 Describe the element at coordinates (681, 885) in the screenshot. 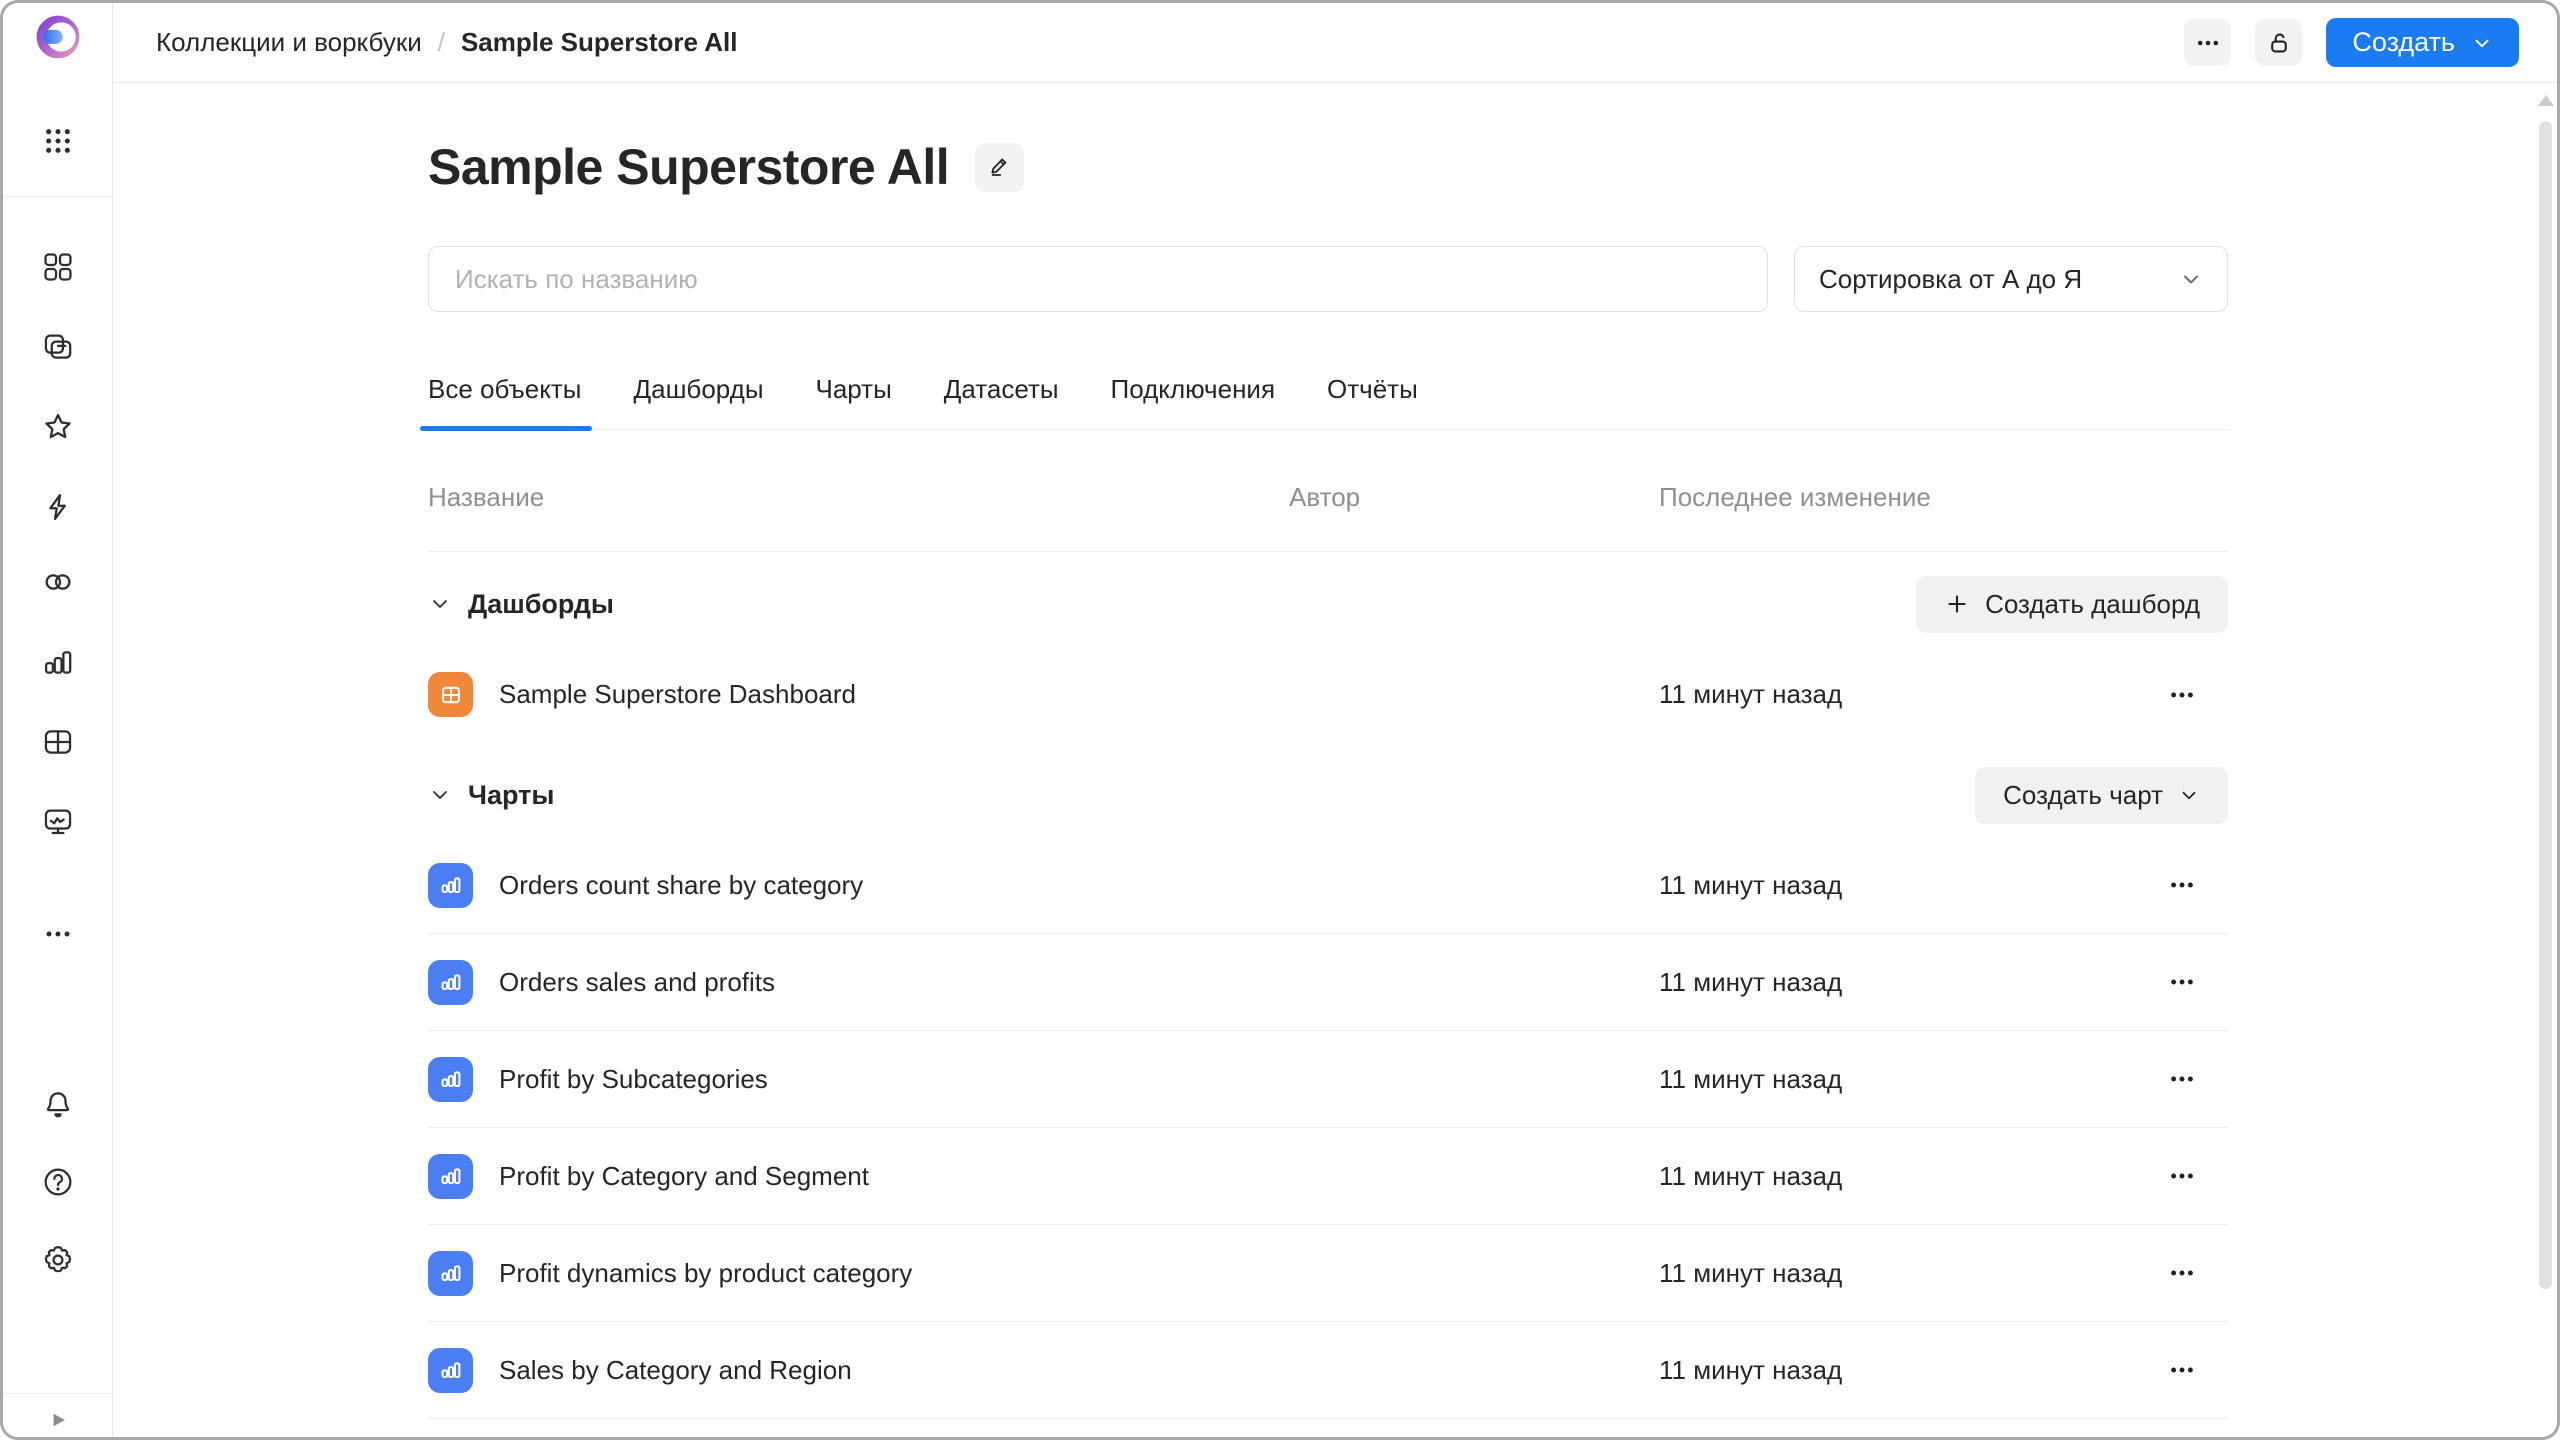

I see `row-title: Orders count share by category` at that location.